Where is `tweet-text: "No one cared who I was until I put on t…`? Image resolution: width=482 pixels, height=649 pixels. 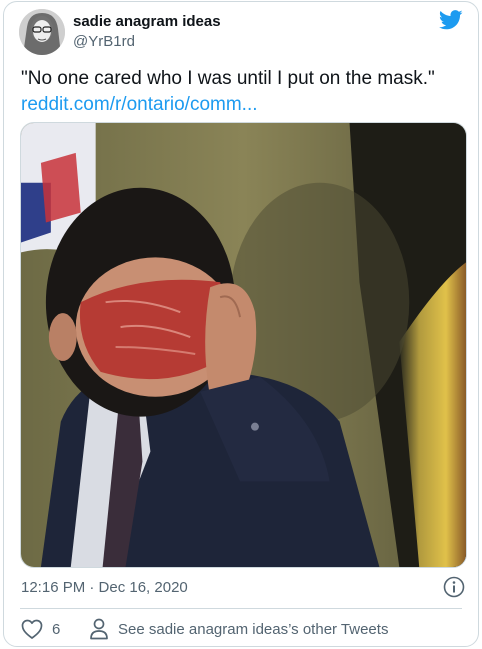
tweet-text: "No one cared who I was until I put on t… is located at coordinates (228, 78).